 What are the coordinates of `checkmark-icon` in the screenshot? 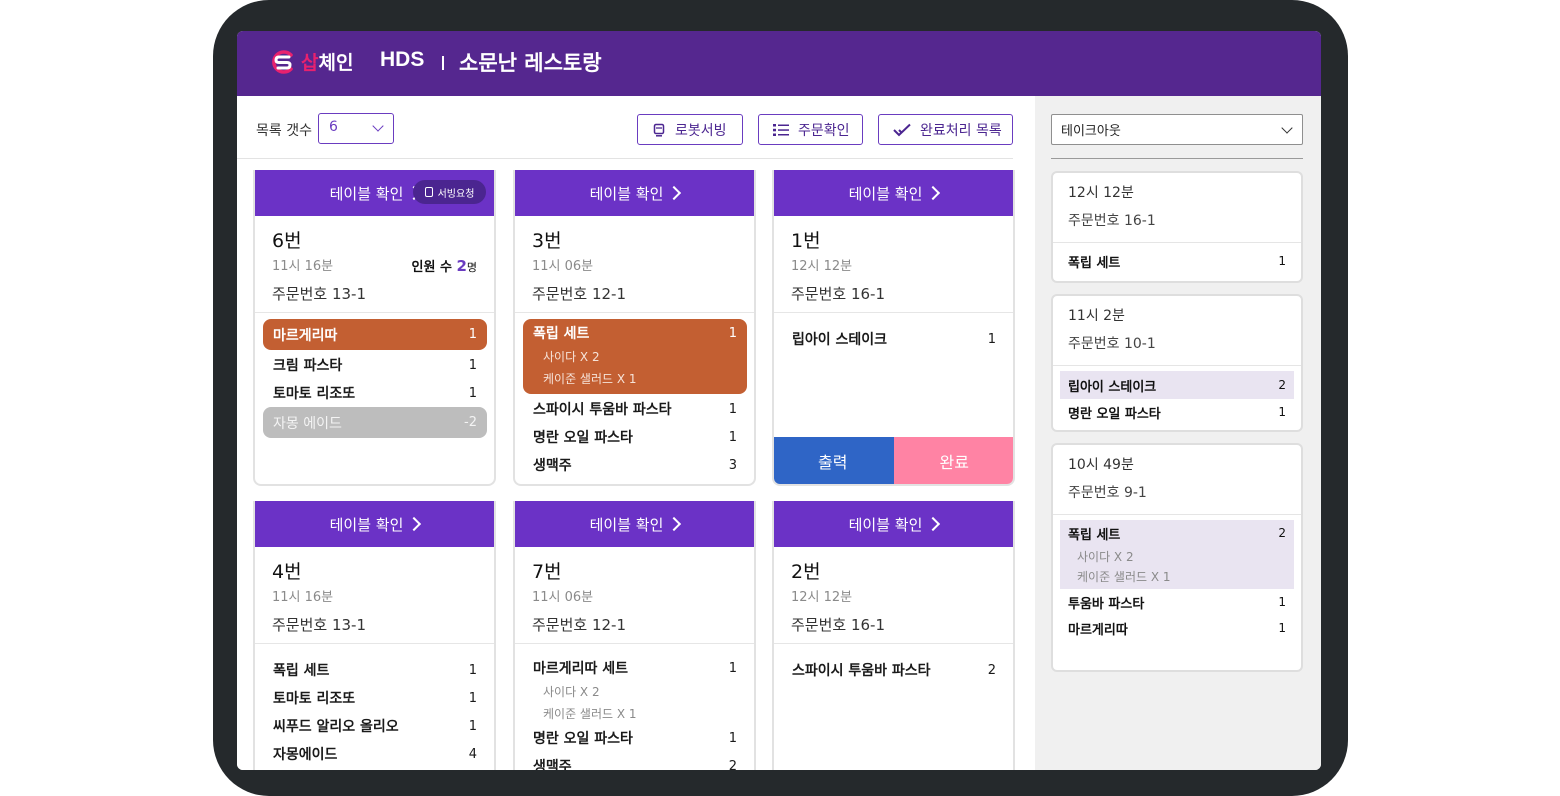 It's located at (902, 129).